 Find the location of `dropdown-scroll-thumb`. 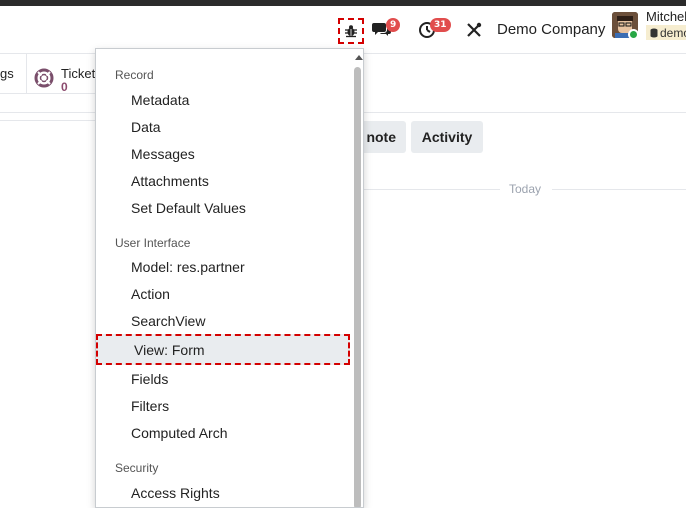

dropdown-scroll-thumb is located at coordinates (357, 287).